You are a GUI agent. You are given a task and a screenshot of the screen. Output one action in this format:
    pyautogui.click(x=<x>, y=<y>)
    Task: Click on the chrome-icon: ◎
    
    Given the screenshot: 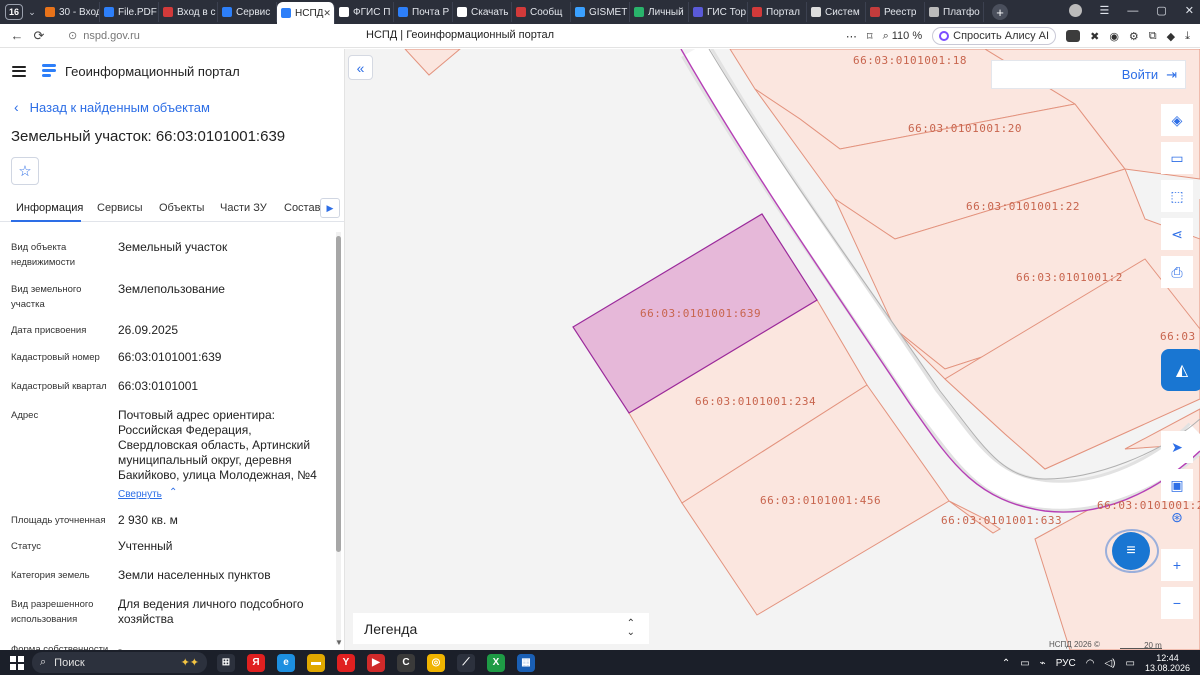 What is the action you would take?
    pyautogui.click(x=436, y=662)
    